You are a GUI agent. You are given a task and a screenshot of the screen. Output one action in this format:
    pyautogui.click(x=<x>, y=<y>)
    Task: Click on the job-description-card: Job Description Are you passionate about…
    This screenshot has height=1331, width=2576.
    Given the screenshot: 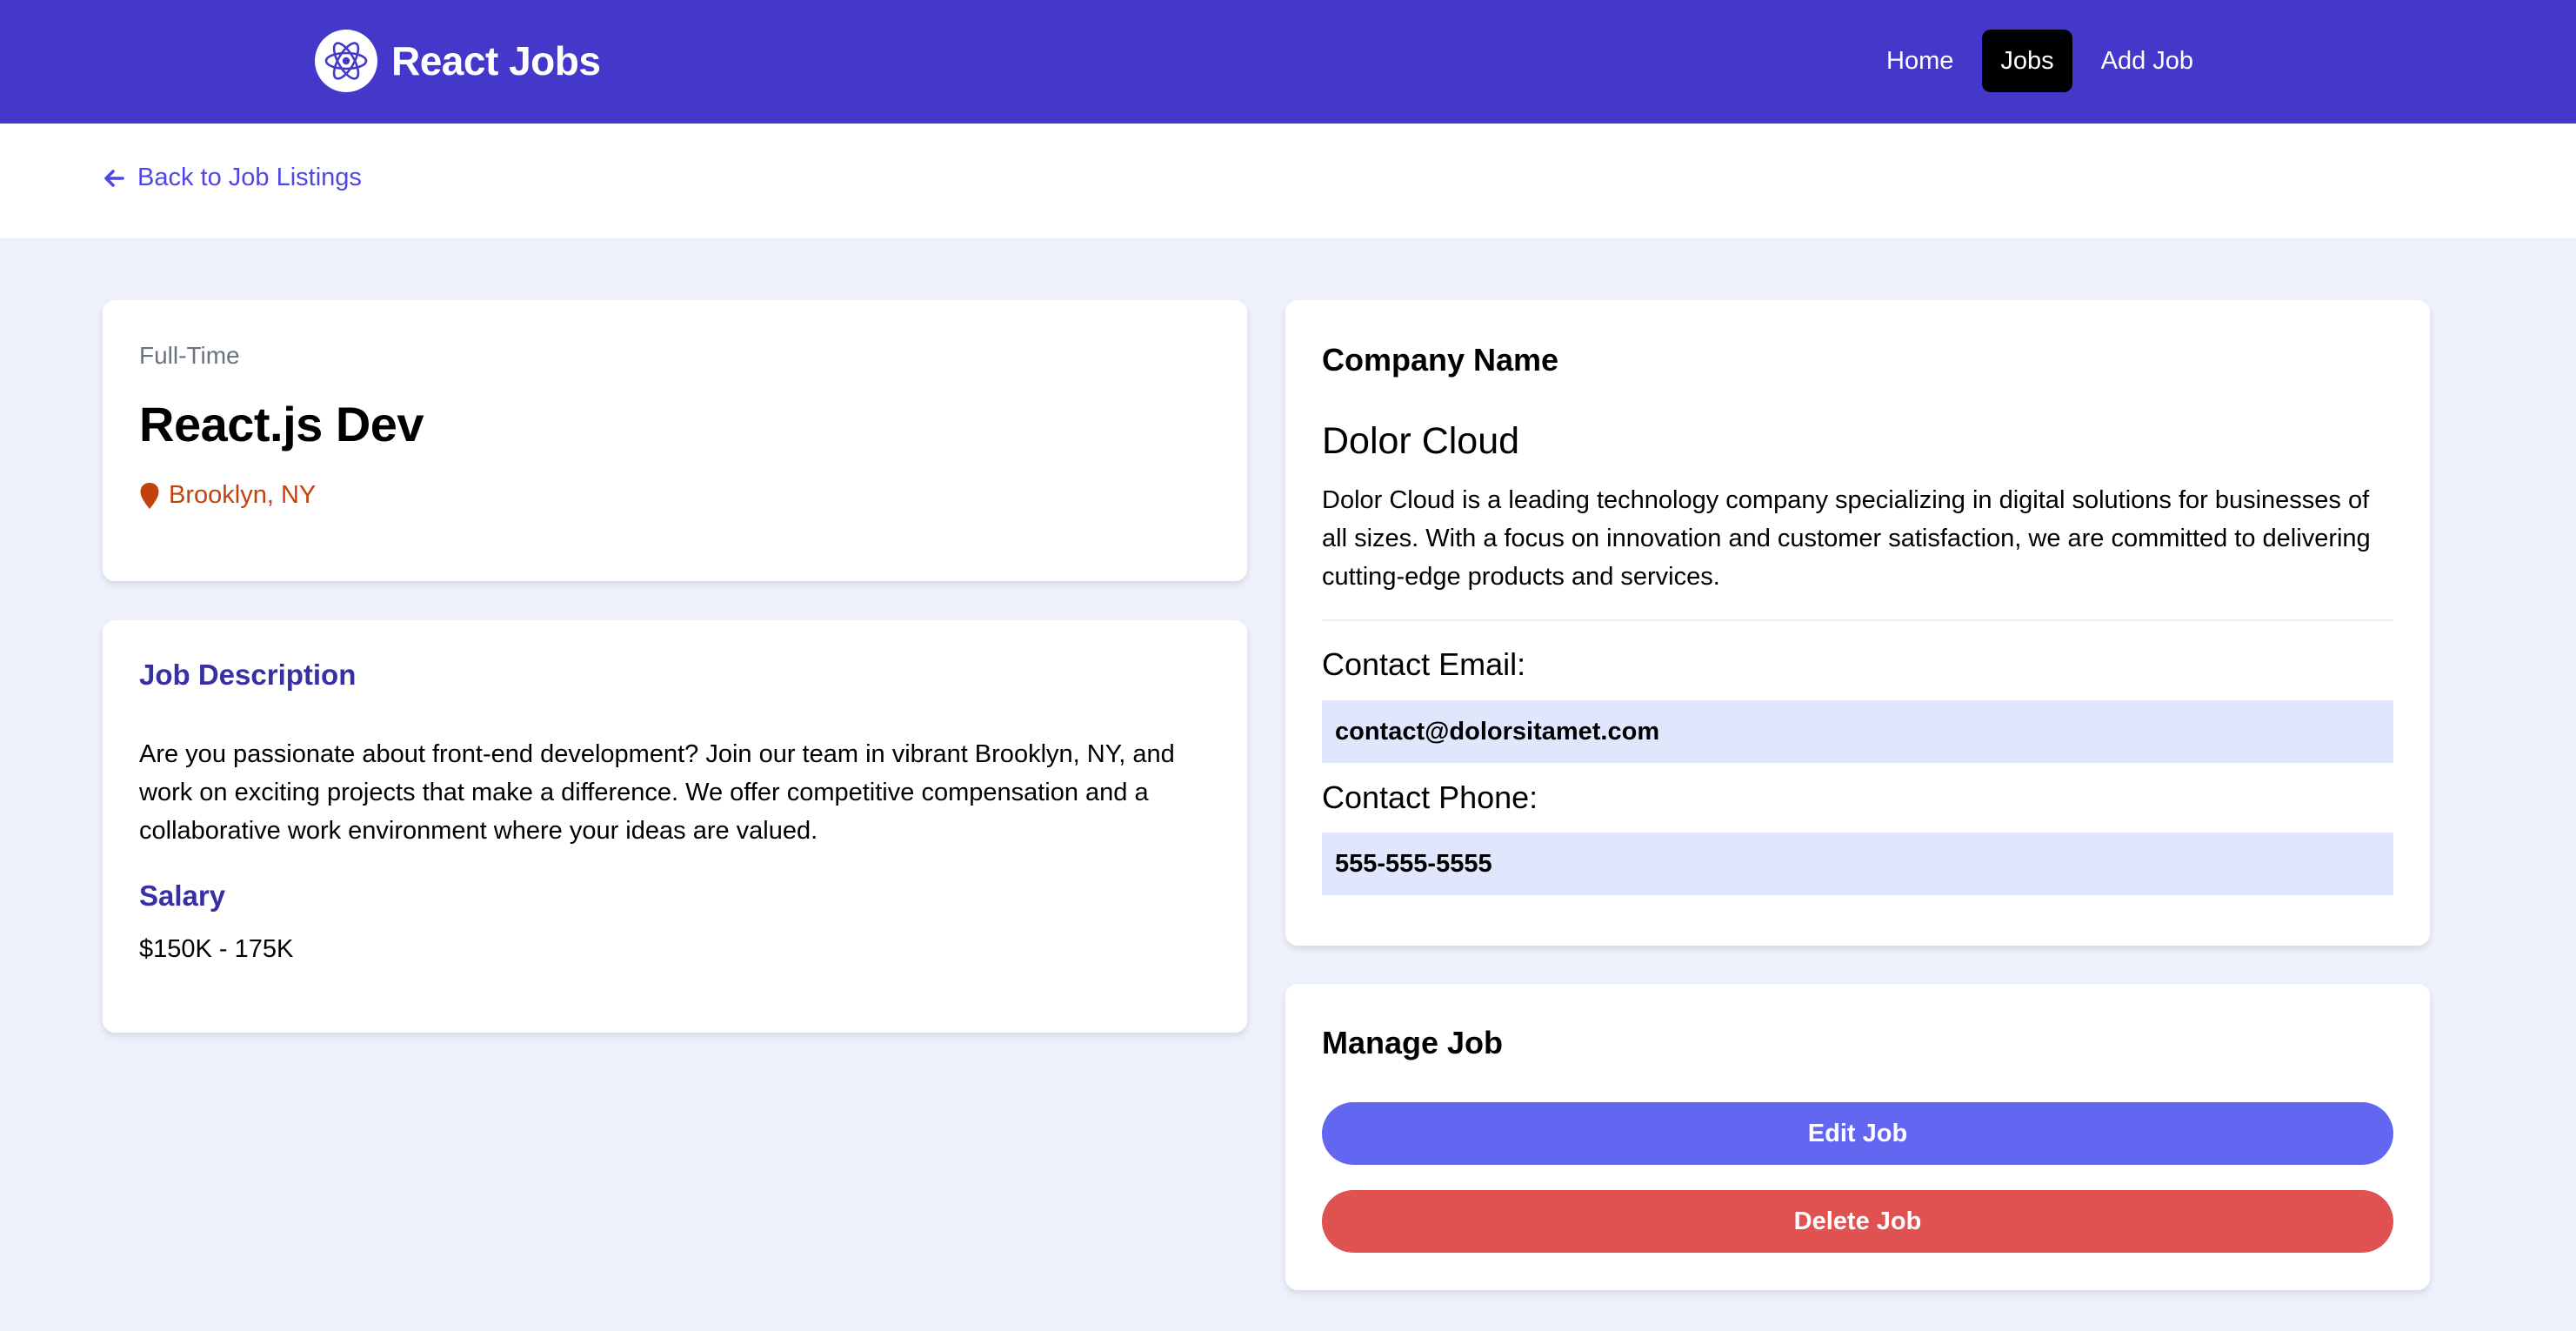 What is the action you would take?
    pyautogui.click(x=675, y=827)
    